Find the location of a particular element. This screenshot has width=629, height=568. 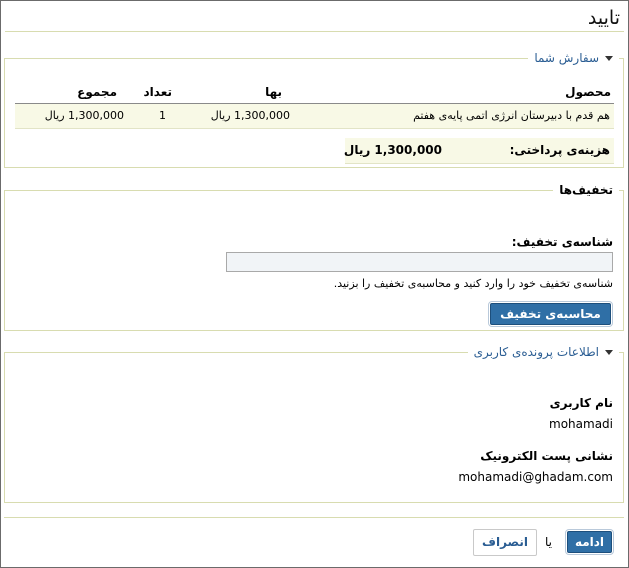

page-title: تایید is located at coordinates (603, 18).